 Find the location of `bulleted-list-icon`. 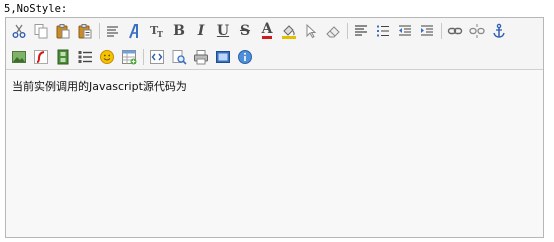

bulleted-list-icon is located at coordinates (383, 31).